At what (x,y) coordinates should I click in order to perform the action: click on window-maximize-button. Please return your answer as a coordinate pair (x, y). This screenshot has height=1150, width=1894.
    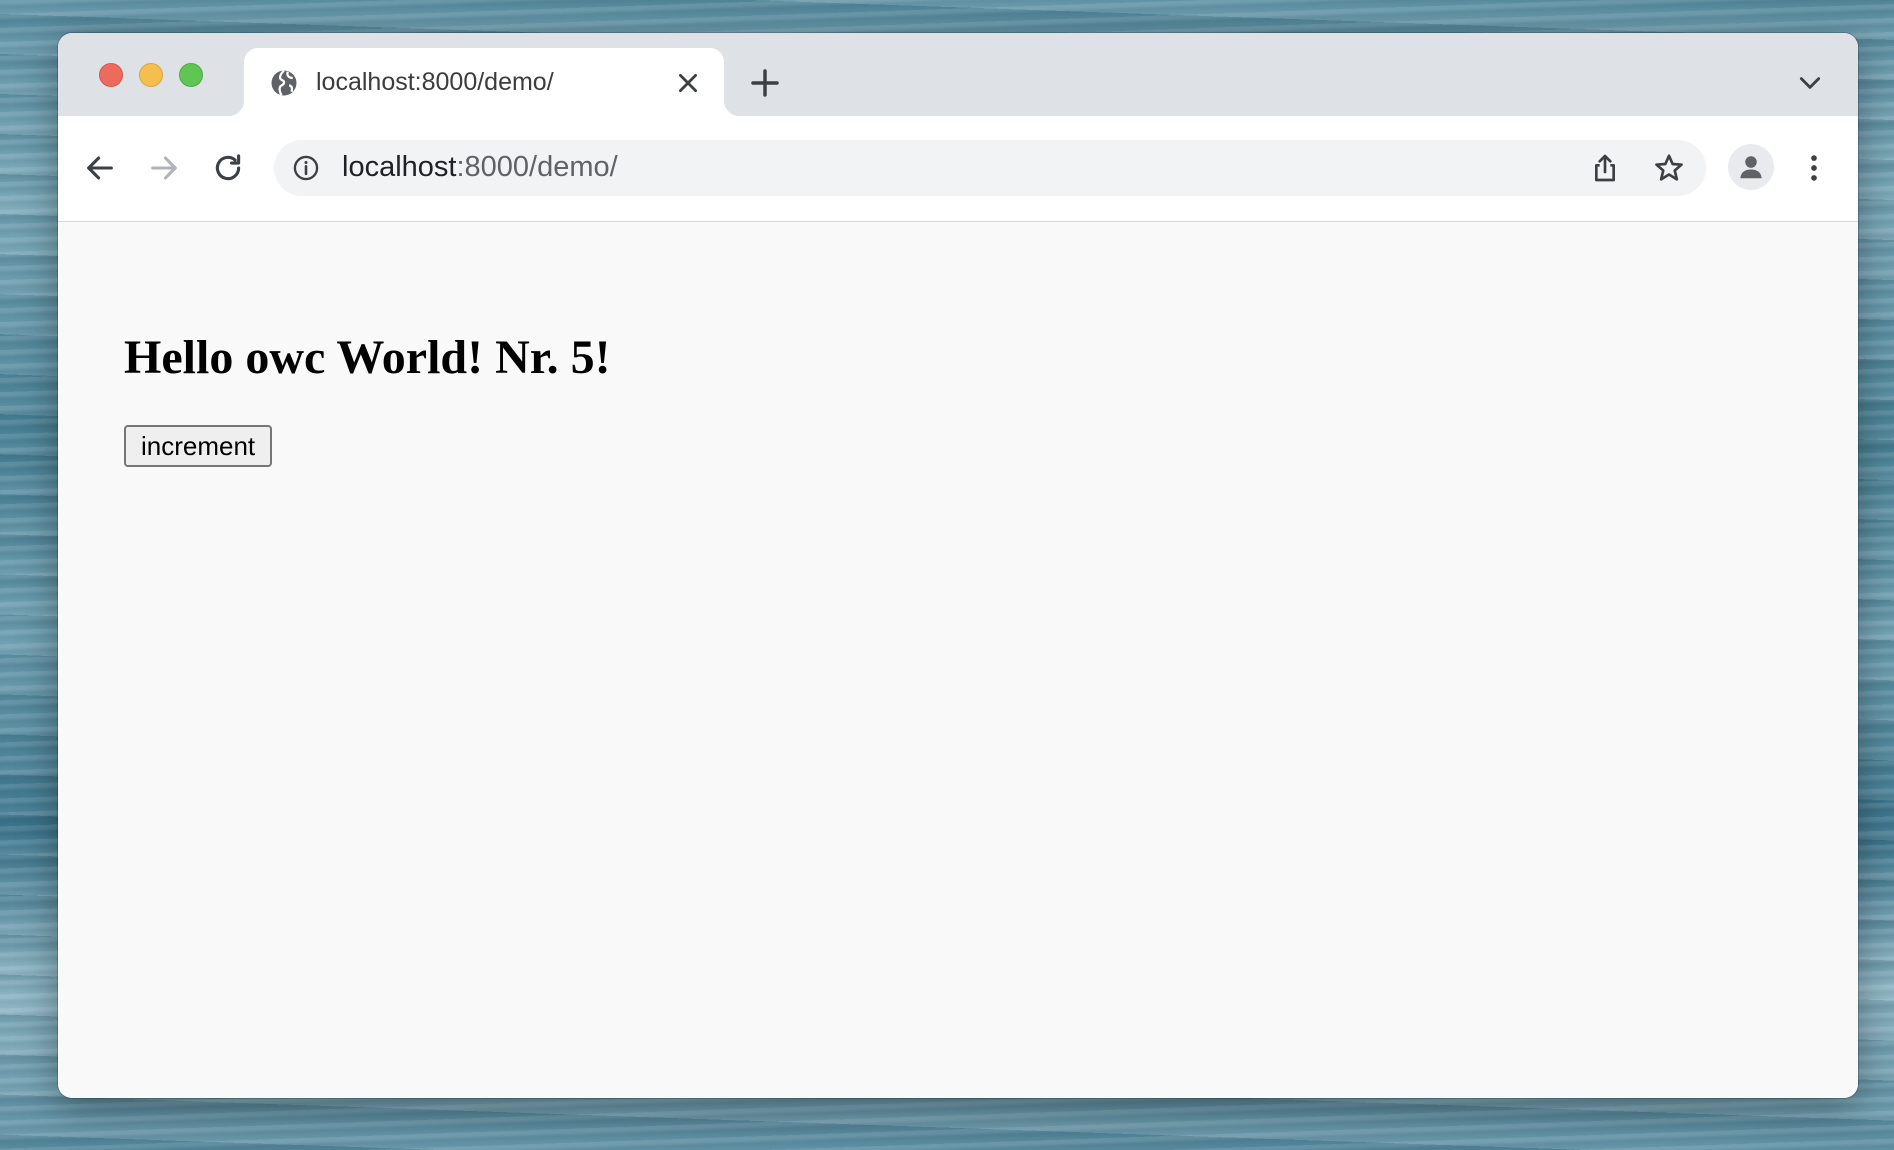
    Looking at the image, I should click on (191, 75).